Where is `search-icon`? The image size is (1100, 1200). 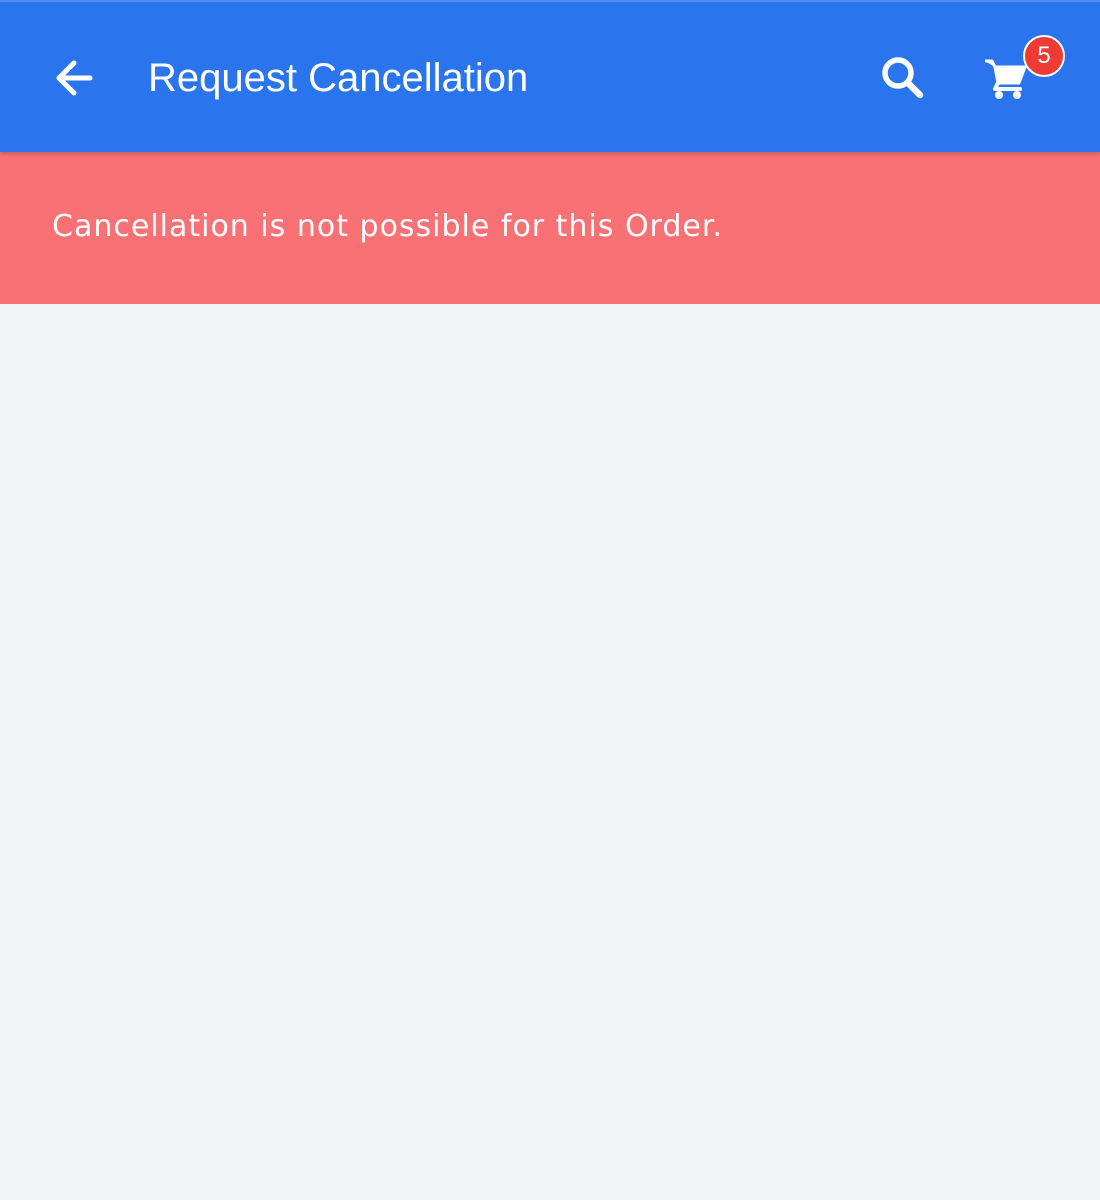
search-icon is located at coordinates (903, 78).